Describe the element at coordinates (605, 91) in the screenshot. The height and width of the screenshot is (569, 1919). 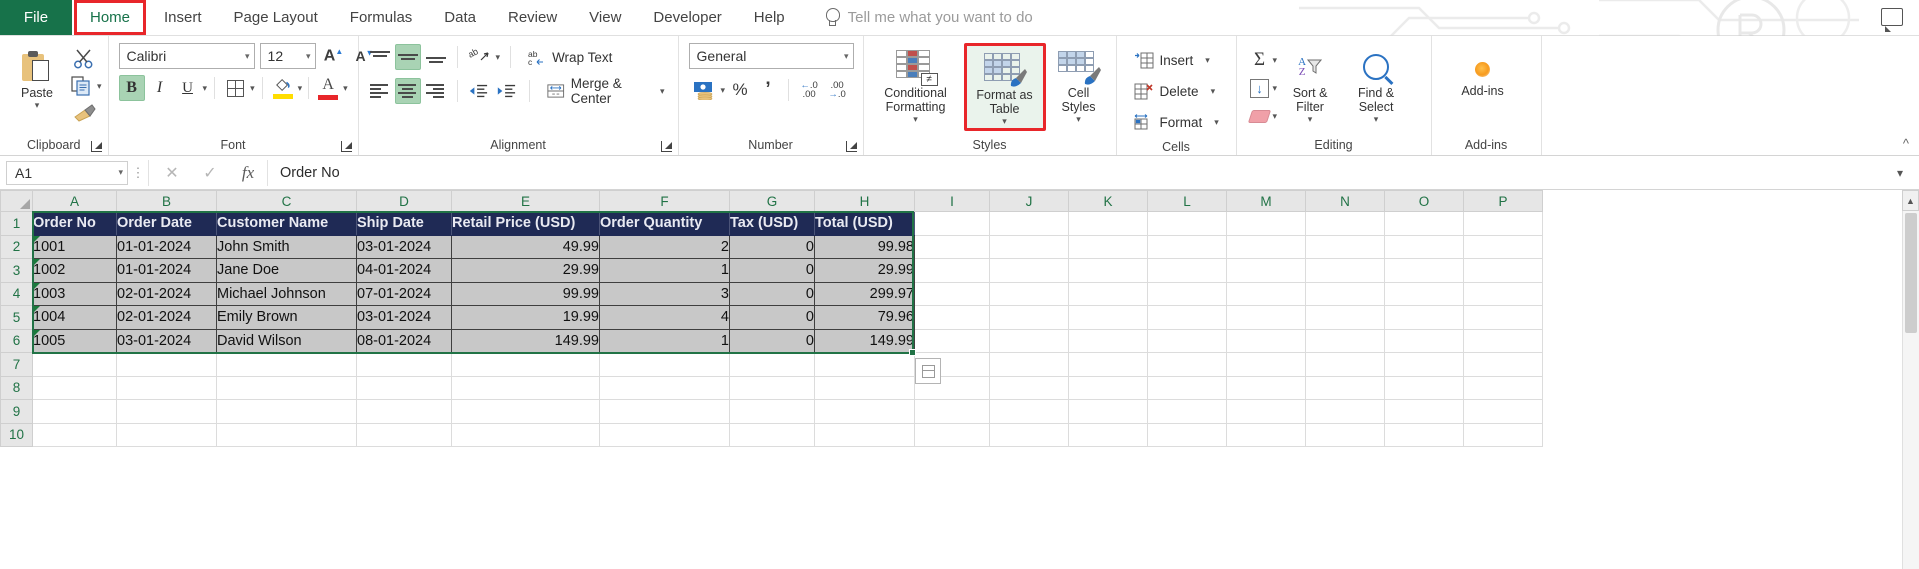
I see `merge-center-button: Merge & Center ▾` at that location.